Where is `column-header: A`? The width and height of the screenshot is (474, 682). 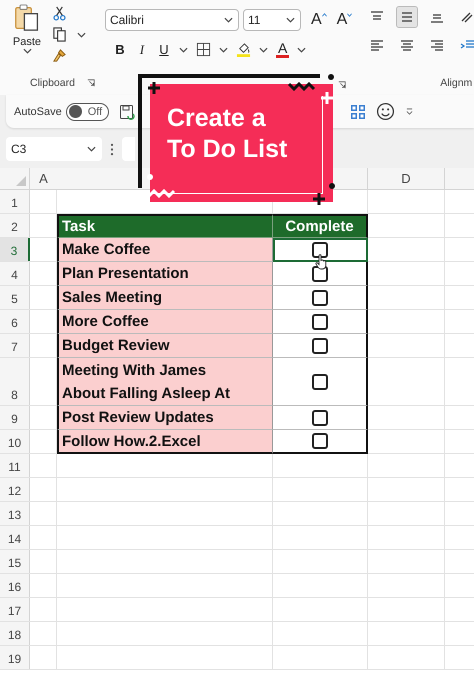
column-header: A is located at coordinates (43, 178).